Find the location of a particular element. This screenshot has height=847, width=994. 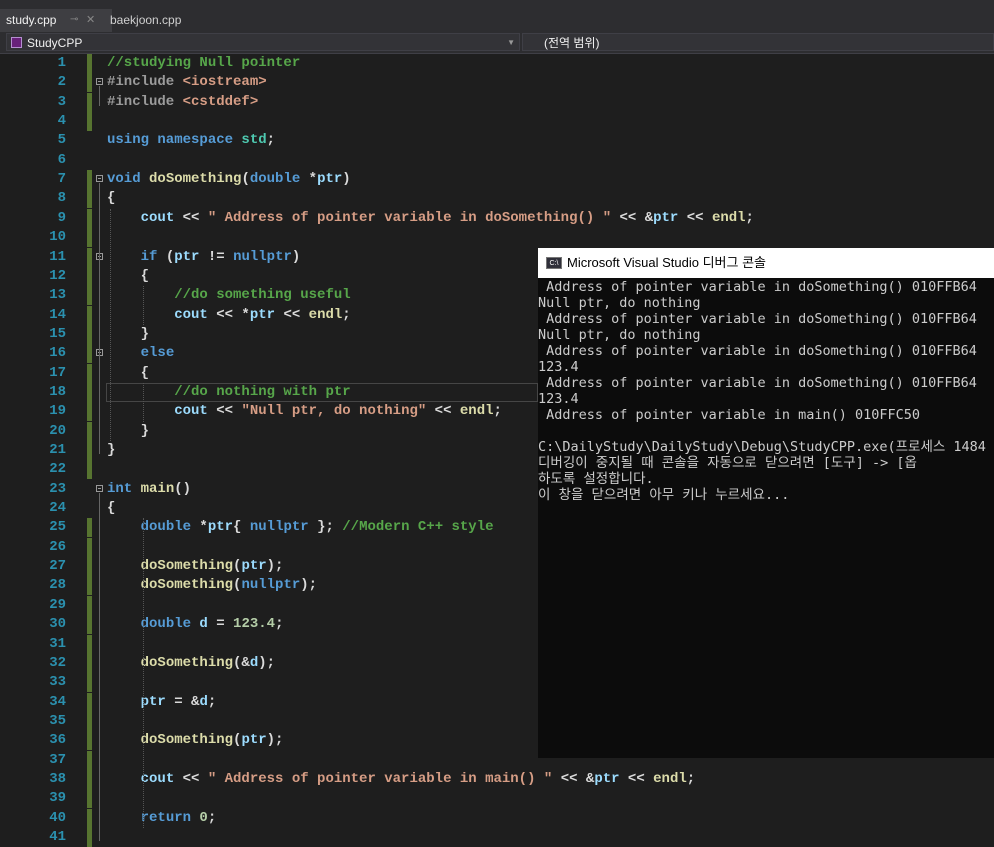

line-number: 11 is located at coordinates (57, 256).